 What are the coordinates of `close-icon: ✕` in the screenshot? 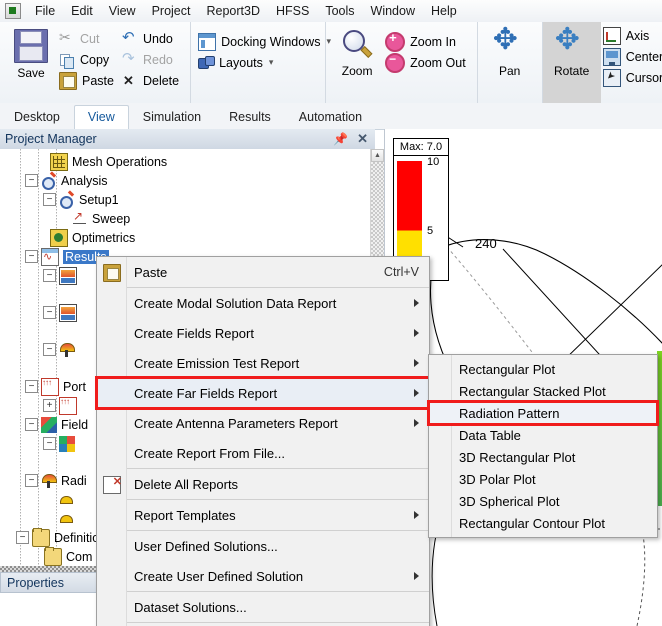 It's located at (362, 139).